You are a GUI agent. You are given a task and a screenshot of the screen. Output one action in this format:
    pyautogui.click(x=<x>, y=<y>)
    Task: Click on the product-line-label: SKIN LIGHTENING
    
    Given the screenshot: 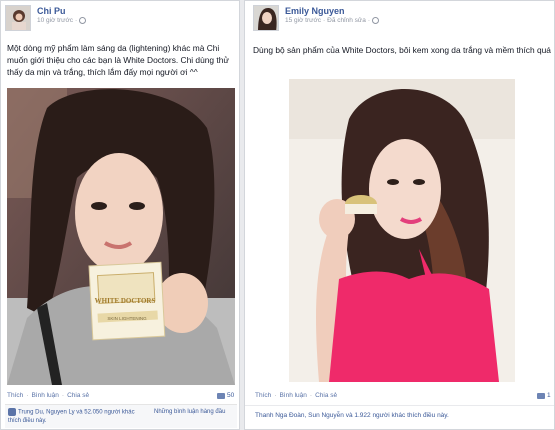 What is the action you would take?
    pyautogui.click(x=127, y=318)
    